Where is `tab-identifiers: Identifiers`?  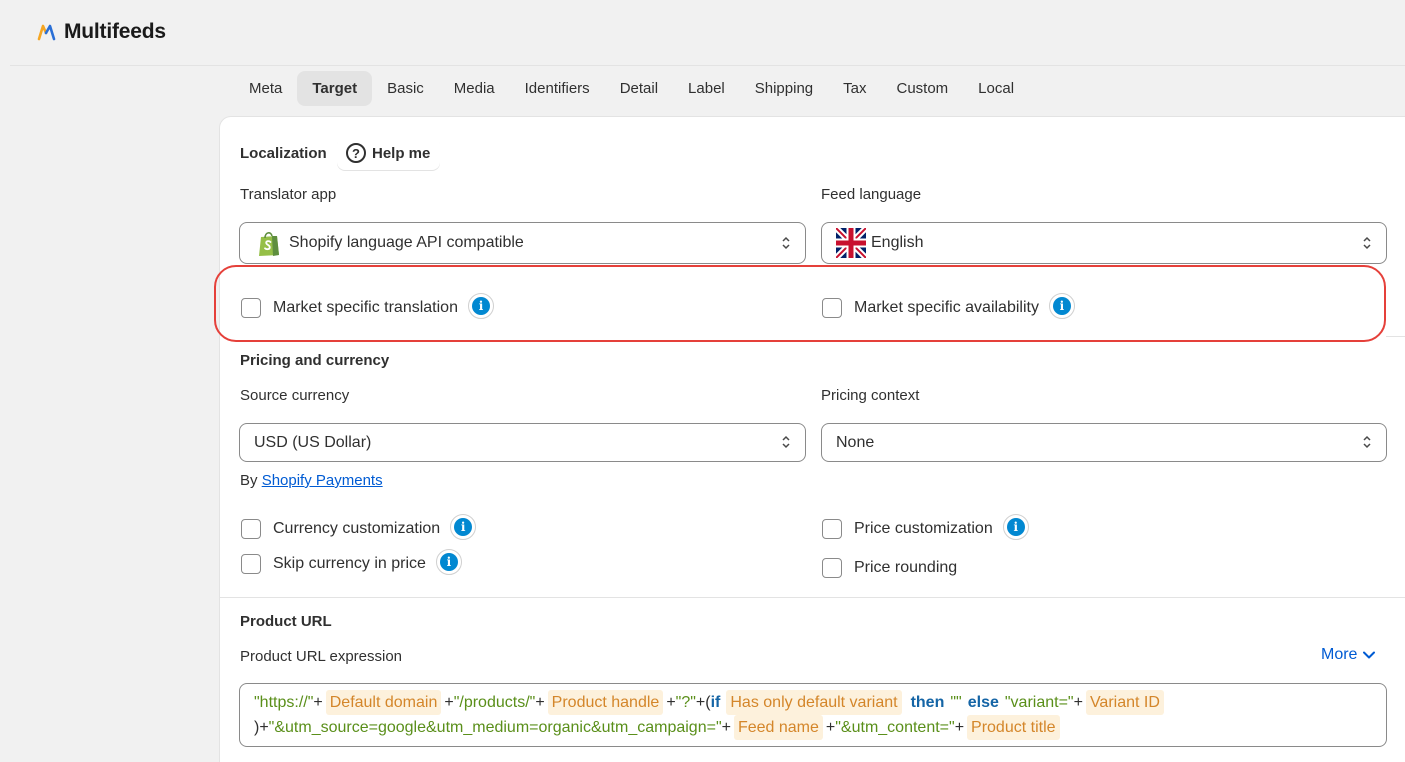 tab-identifiers: Identifiers is located at coordinates (557, 88).